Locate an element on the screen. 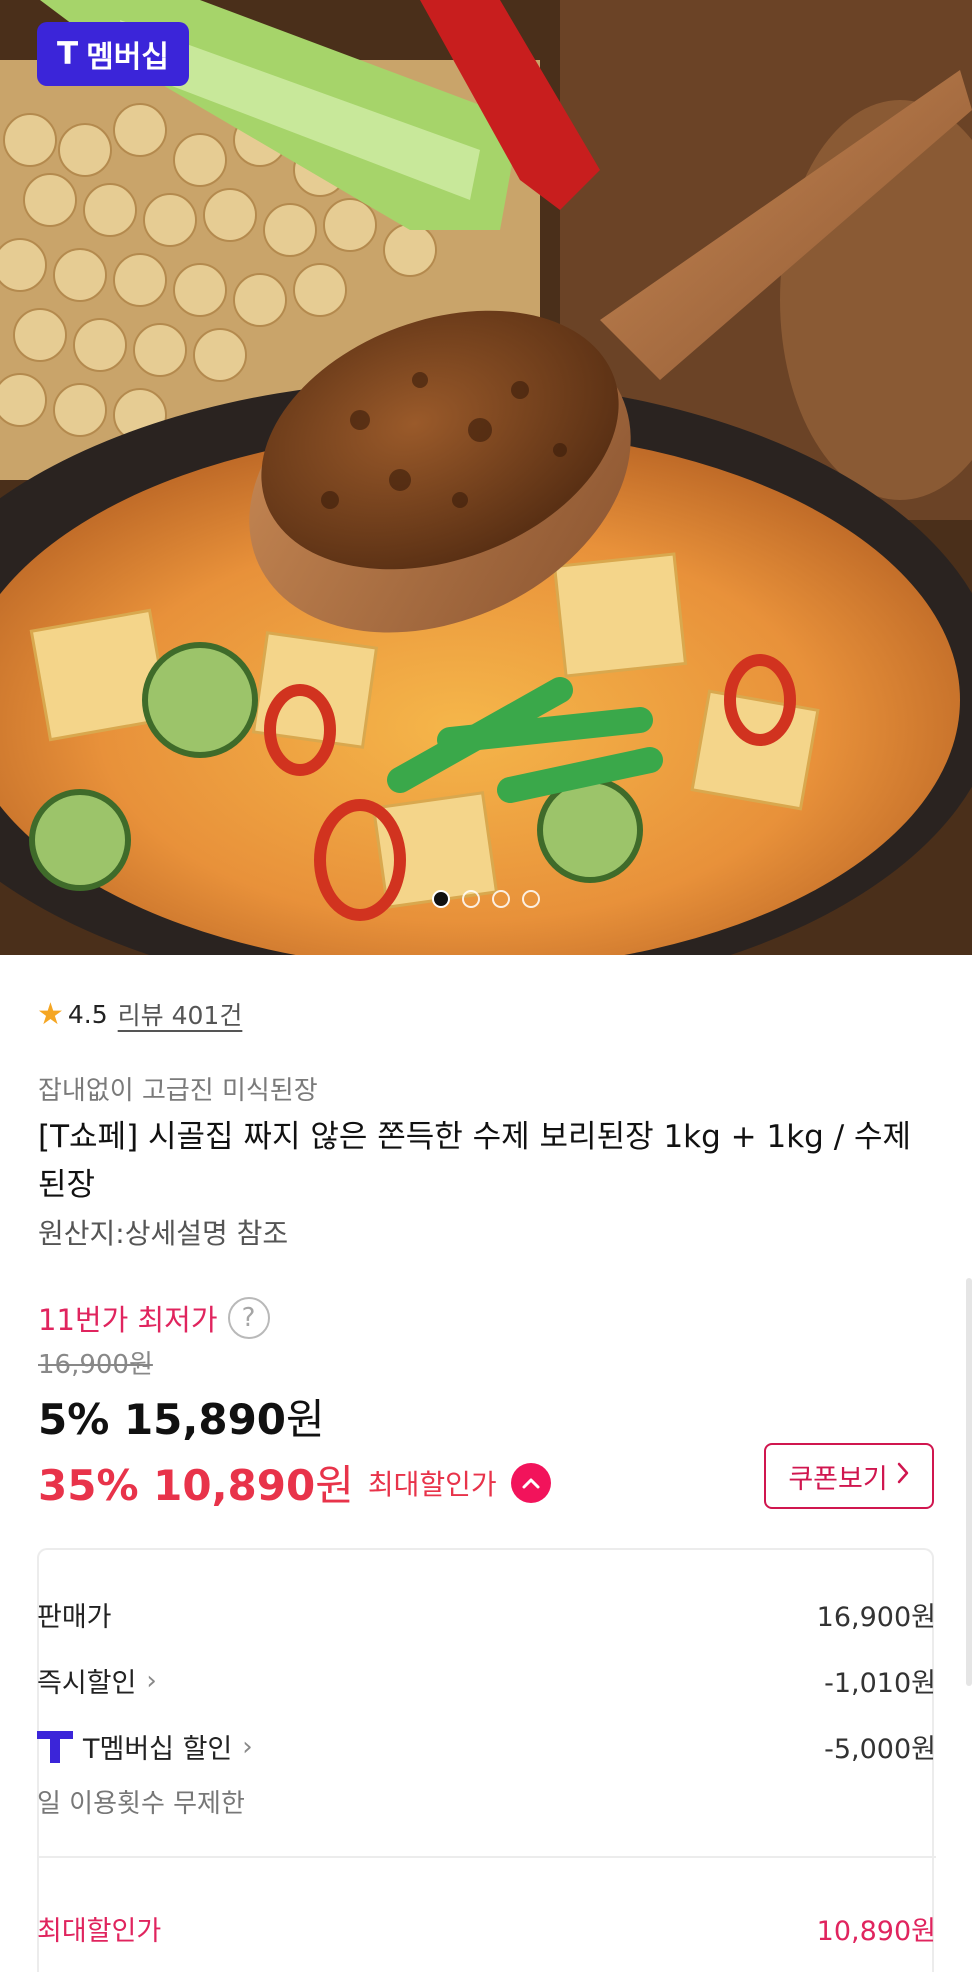 Image resolution: width=972 pixels, height=1972 pixels. chevron-up-icon is located at coordinates (530, 1482).